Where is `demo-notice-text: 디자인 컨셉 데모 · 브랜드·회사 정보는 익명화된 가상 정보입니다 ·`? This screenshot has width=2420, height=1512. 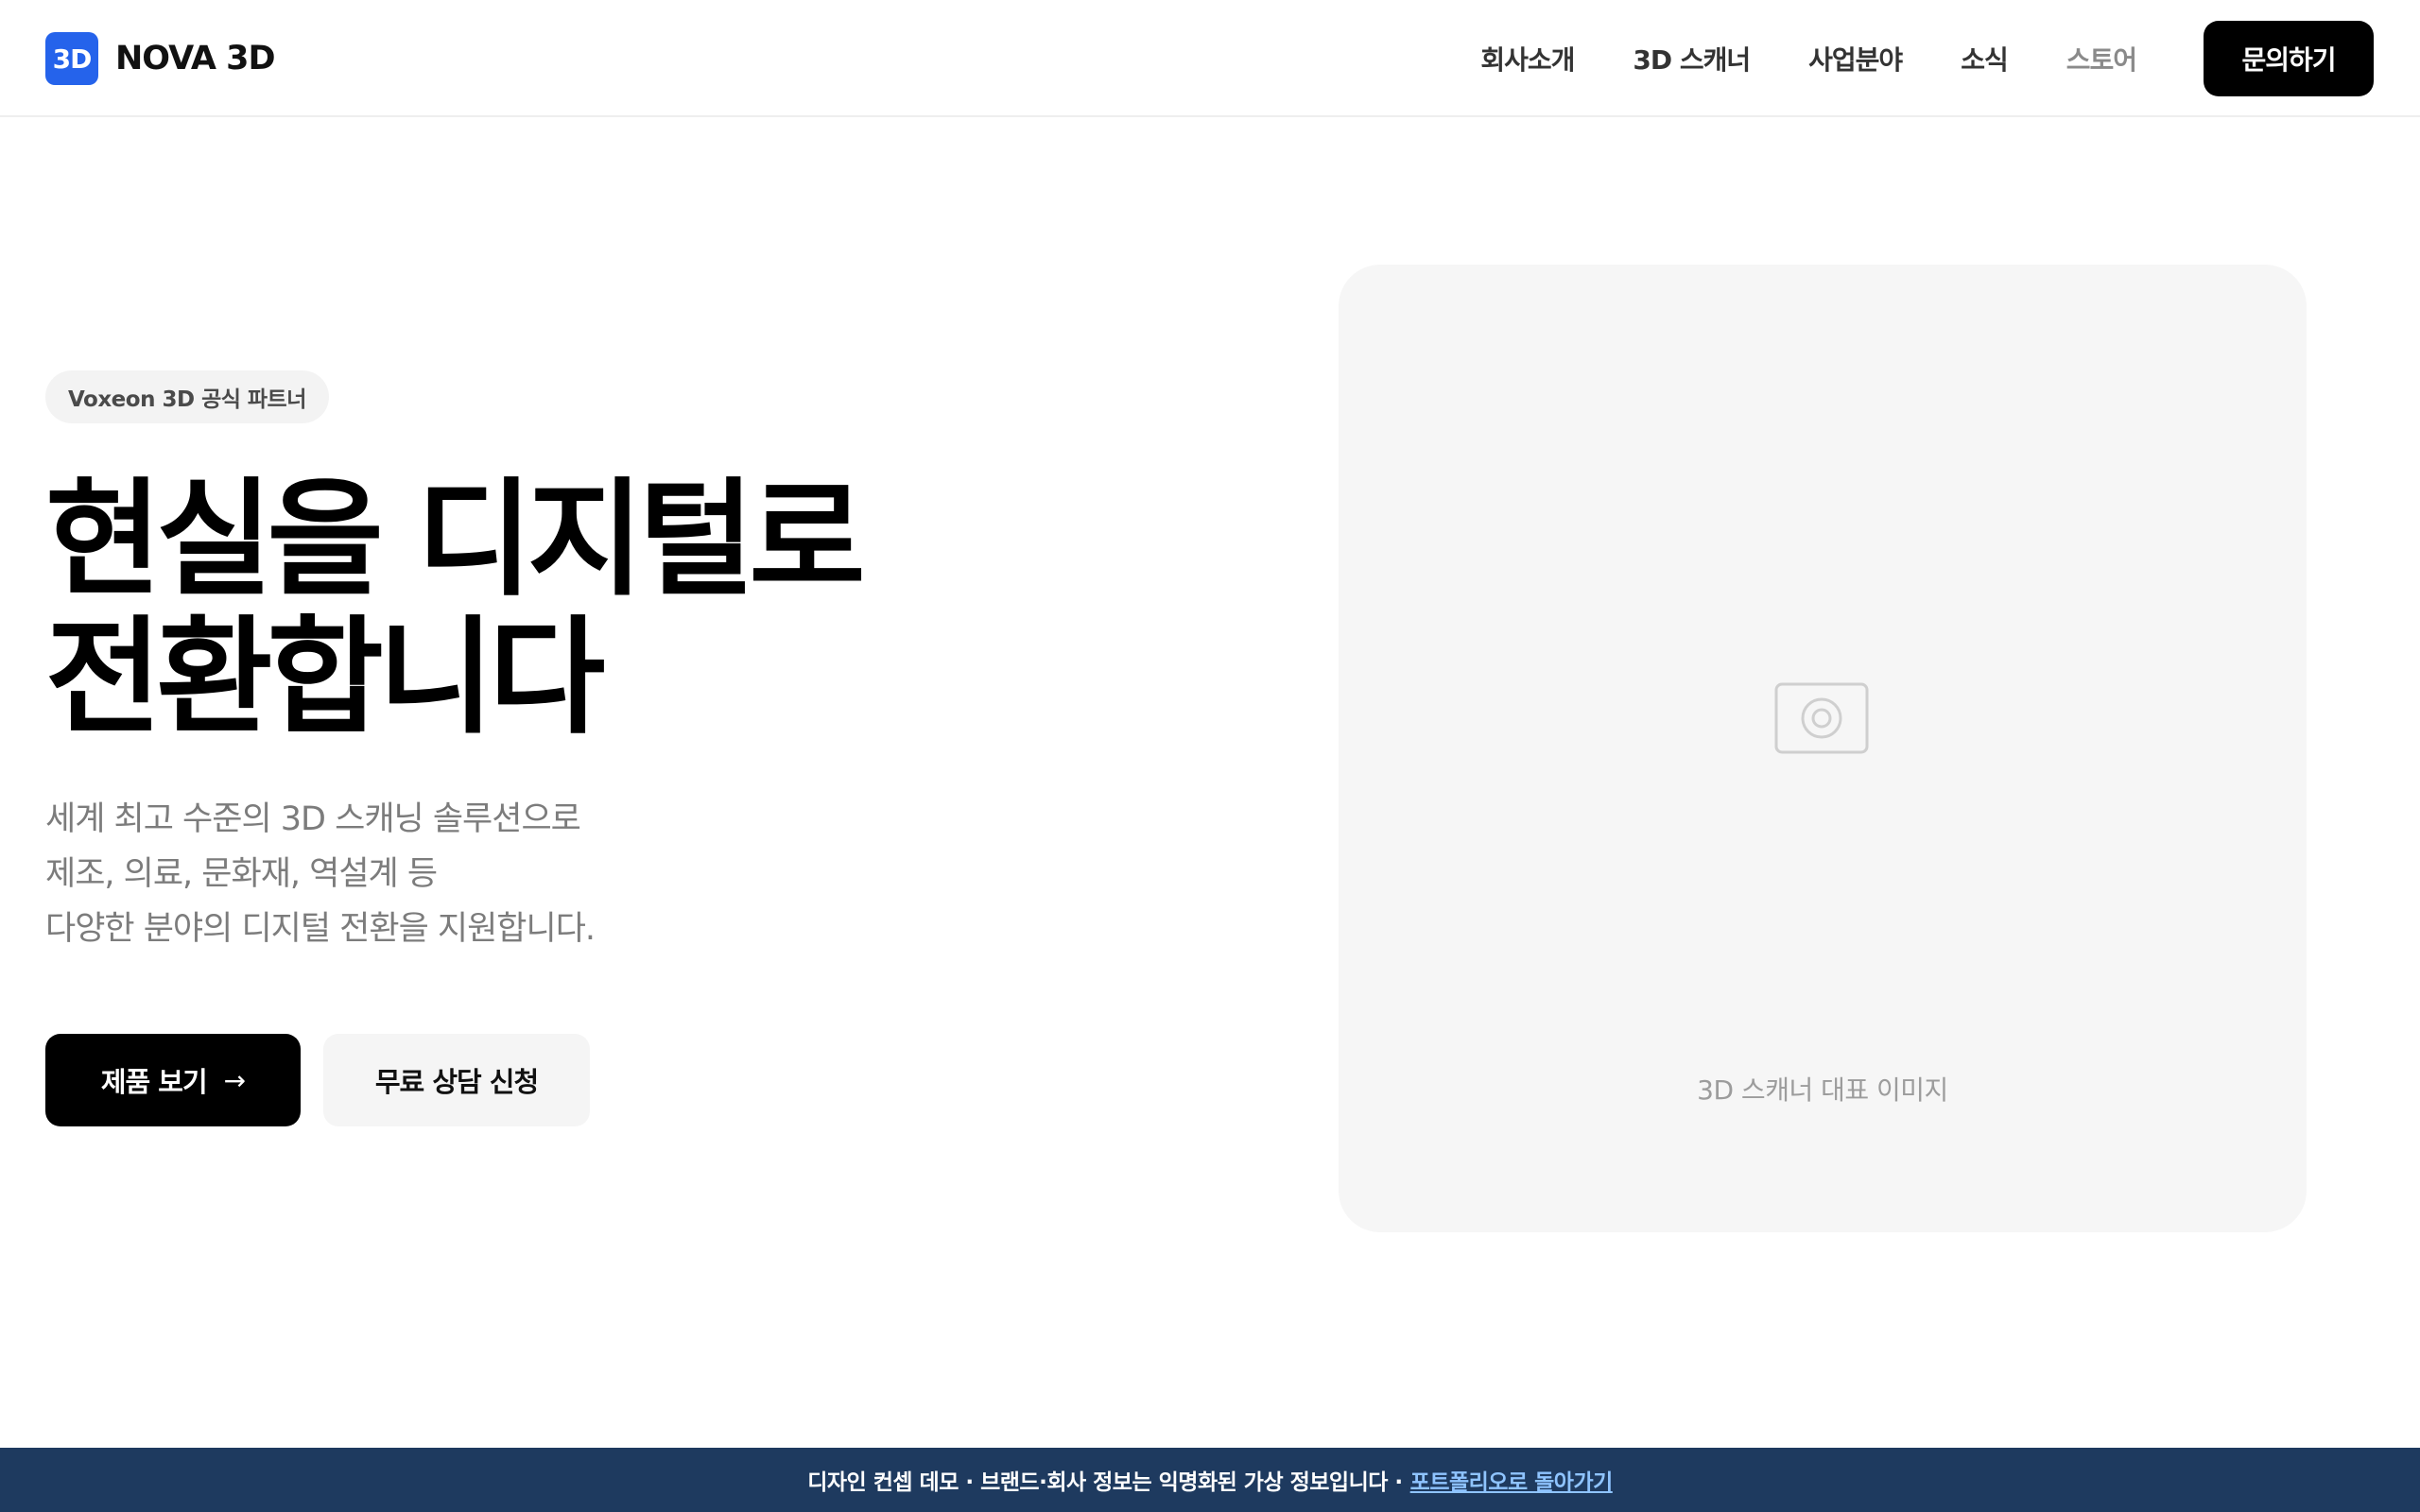 demo-notice-text: 디자인 컨셉 데모 · 브랜드·회사 정보는 익명화된 가상 정보입니다 · is located at coordinates (1105, 1482).